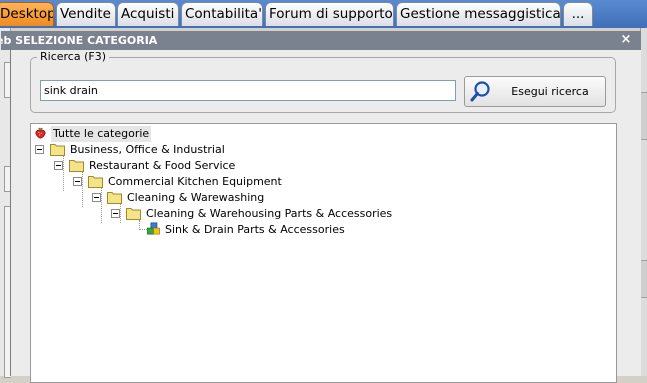 The image size is (647, 383). I want to click on search-button: Esegui ricerca, so click(535, 91).